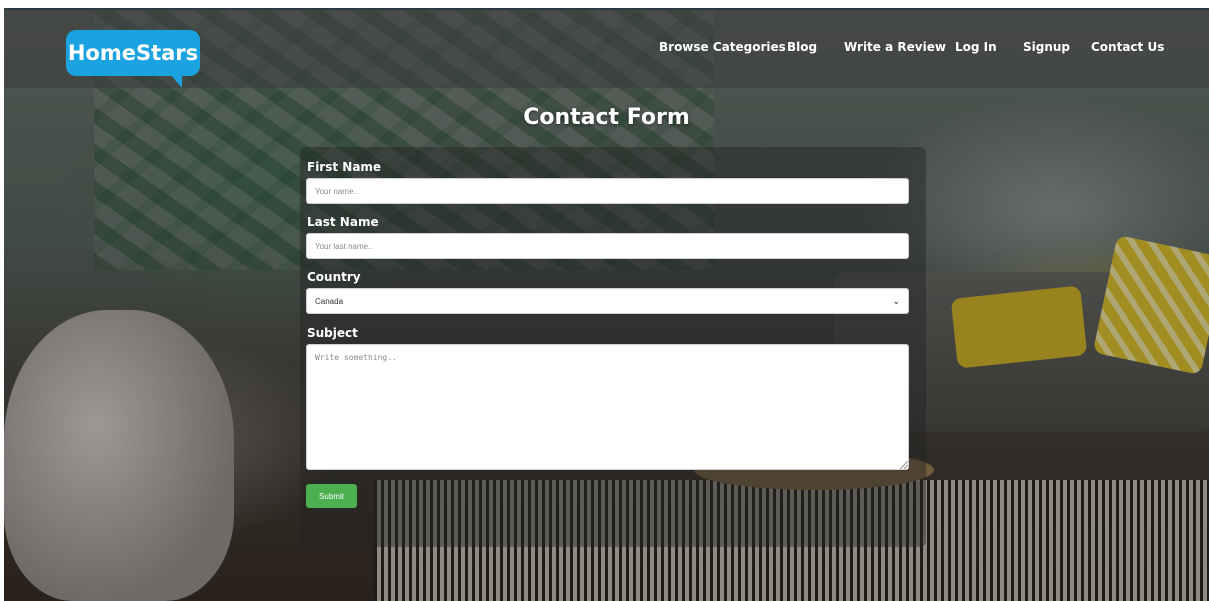 This screenshot has height=601, width=1209. Describe the element at coordinates (895, 47) in the screenshot. I see `nav-link-write-a-review: Write a Review` at that location.